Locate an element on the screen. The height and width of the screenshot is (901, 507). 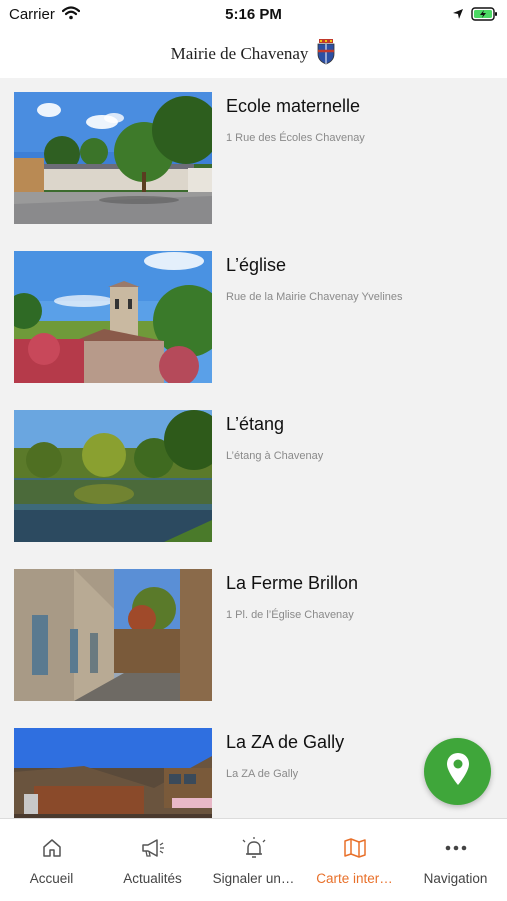
tab-accueil: Accueil is located at coordinates (51, 860).